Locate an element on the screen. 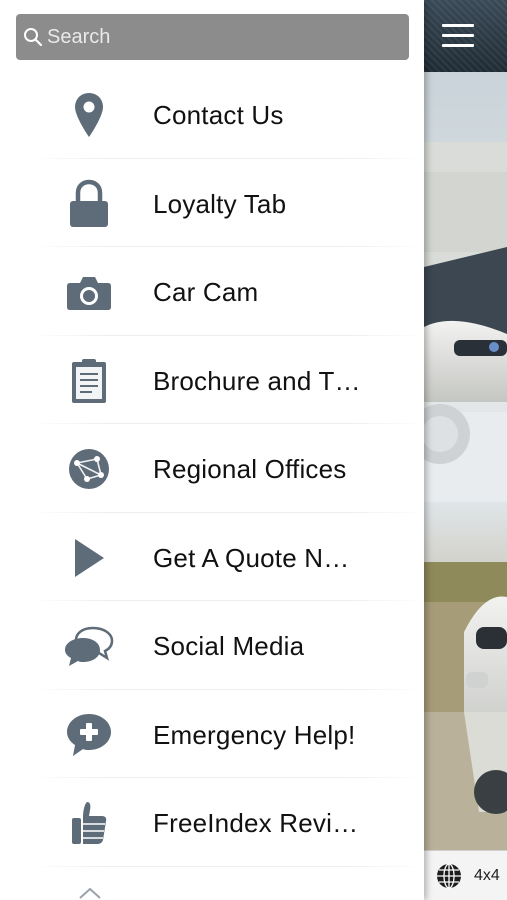 This screenshot has height=900, width=507. menu-item-label: Regional Offices is located at coordinates (250, 469).